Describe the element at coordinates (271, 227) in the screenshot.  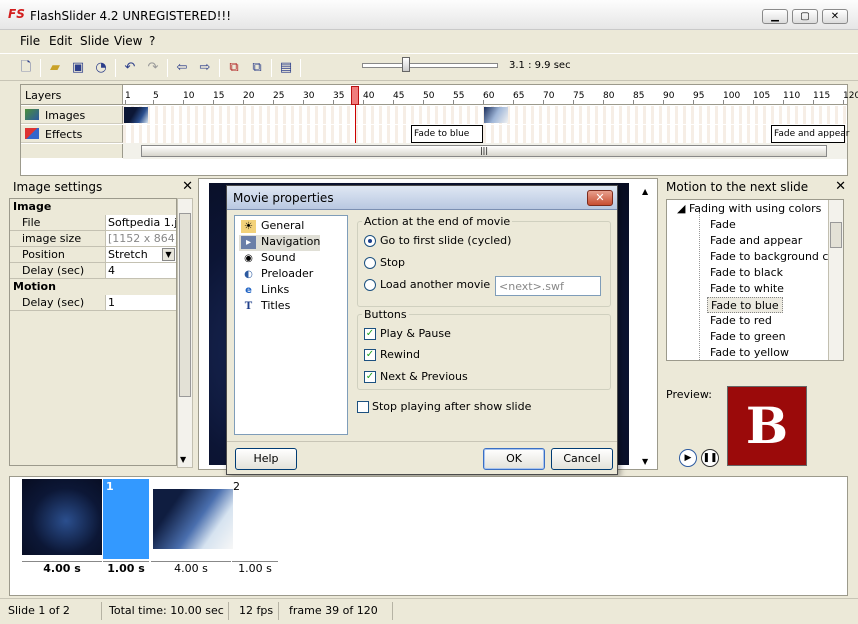
I see `nav-general: ☀ General` at that location.